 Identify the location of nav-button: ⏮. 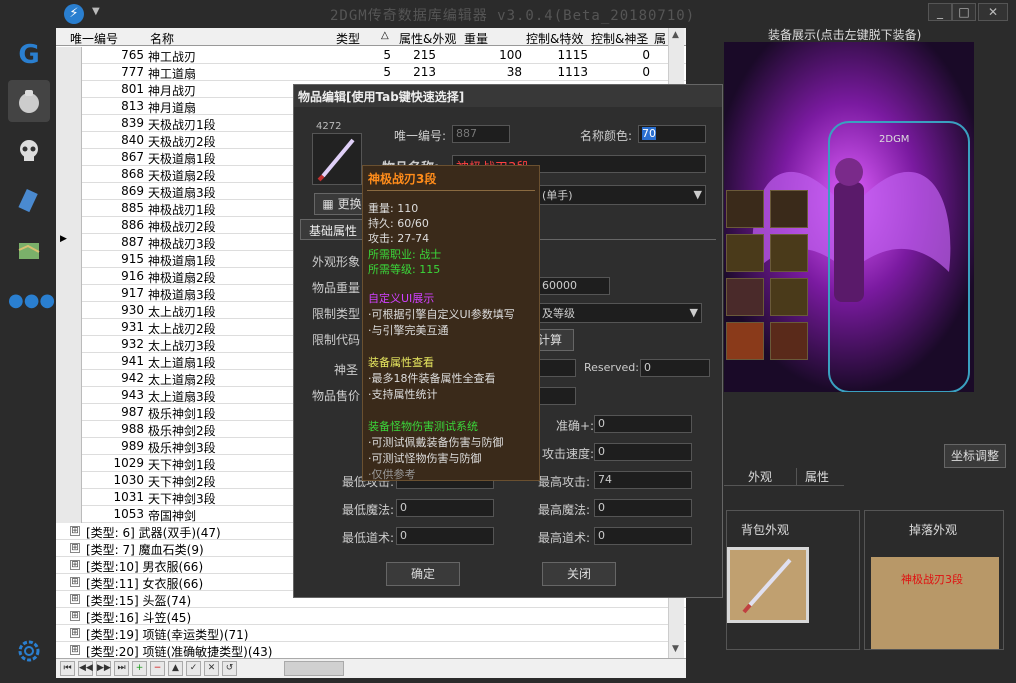
(67, 668).